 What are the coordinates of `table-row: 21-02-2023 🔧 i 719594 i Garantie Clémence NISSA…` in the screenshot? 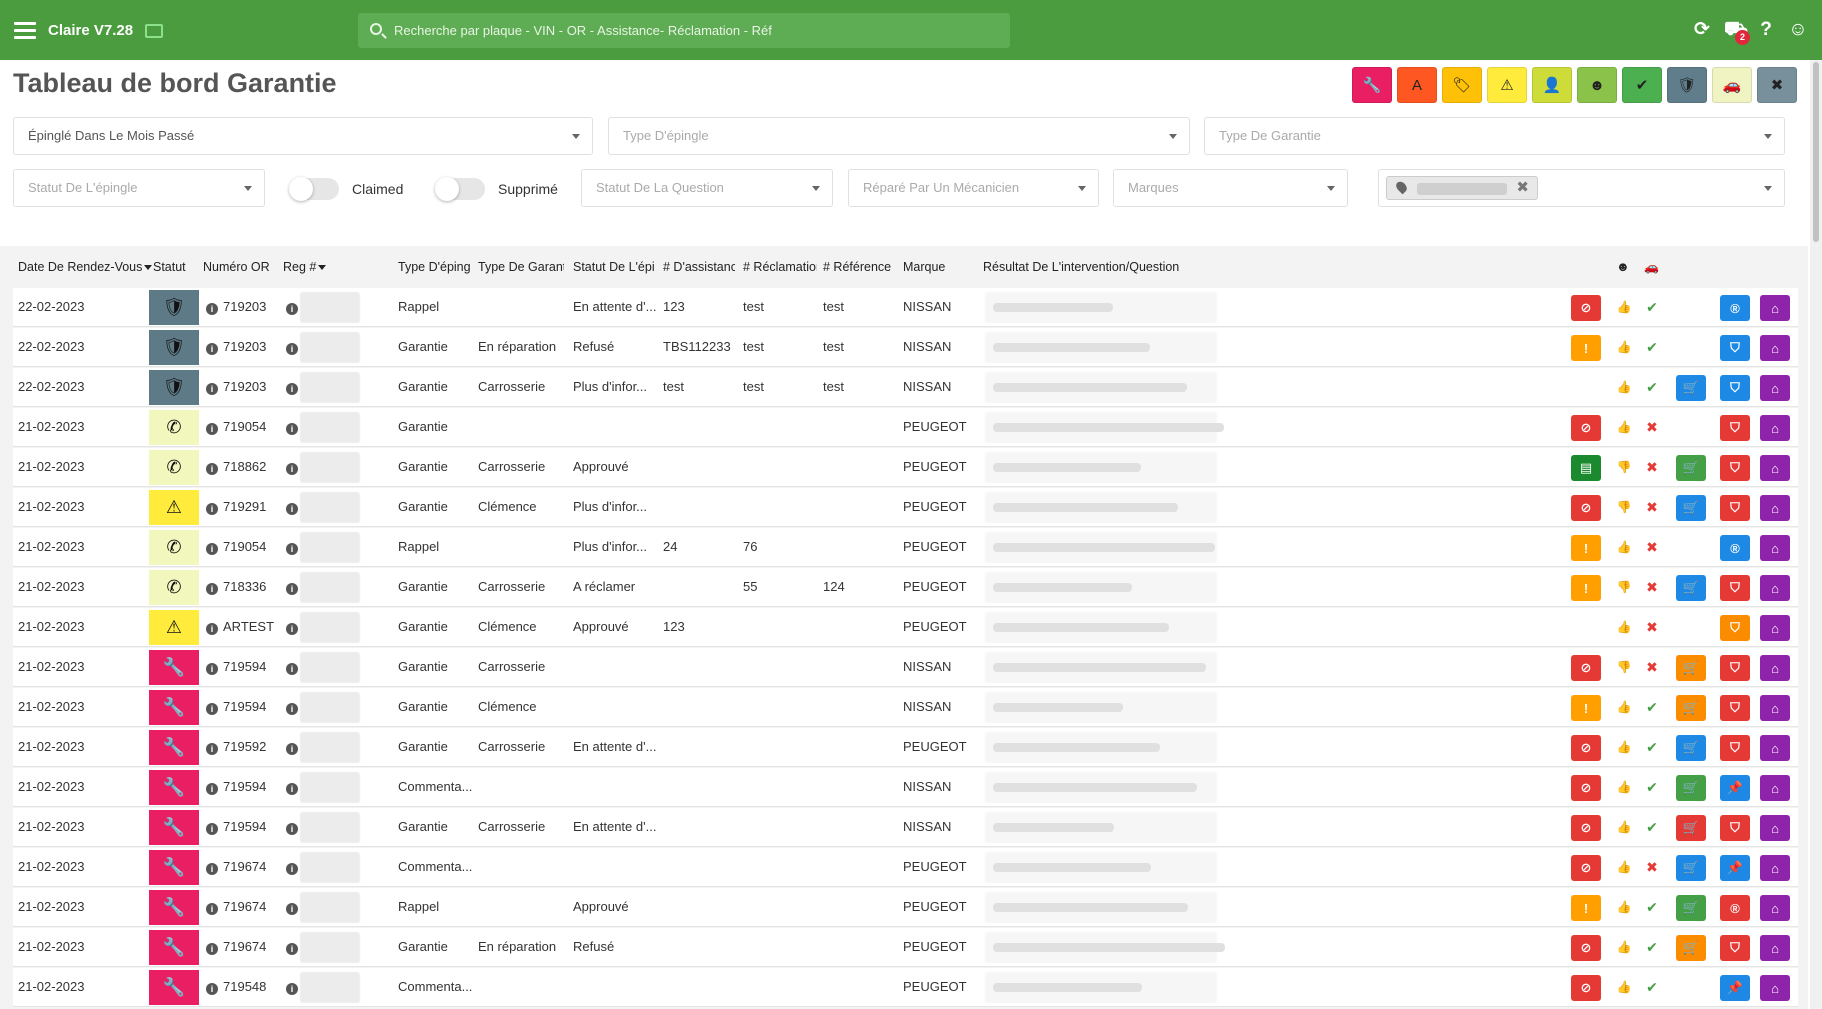 It's located at (905, 707).